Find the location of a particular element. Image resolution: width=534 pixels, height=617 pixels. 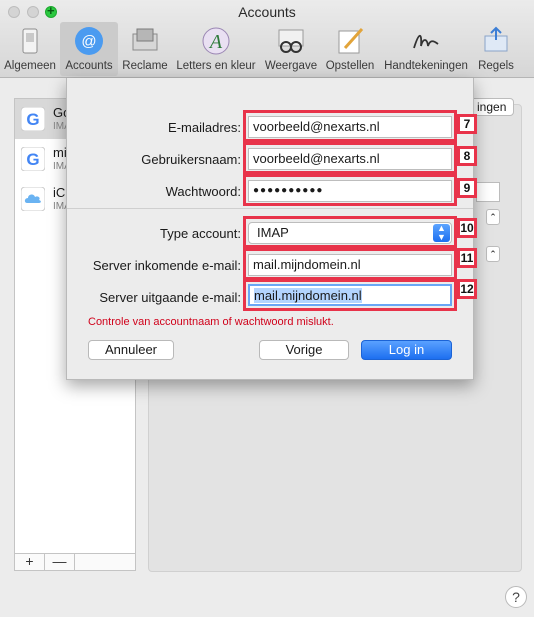

toolbar-label: Algemeen is located at coordinates (30, 66).